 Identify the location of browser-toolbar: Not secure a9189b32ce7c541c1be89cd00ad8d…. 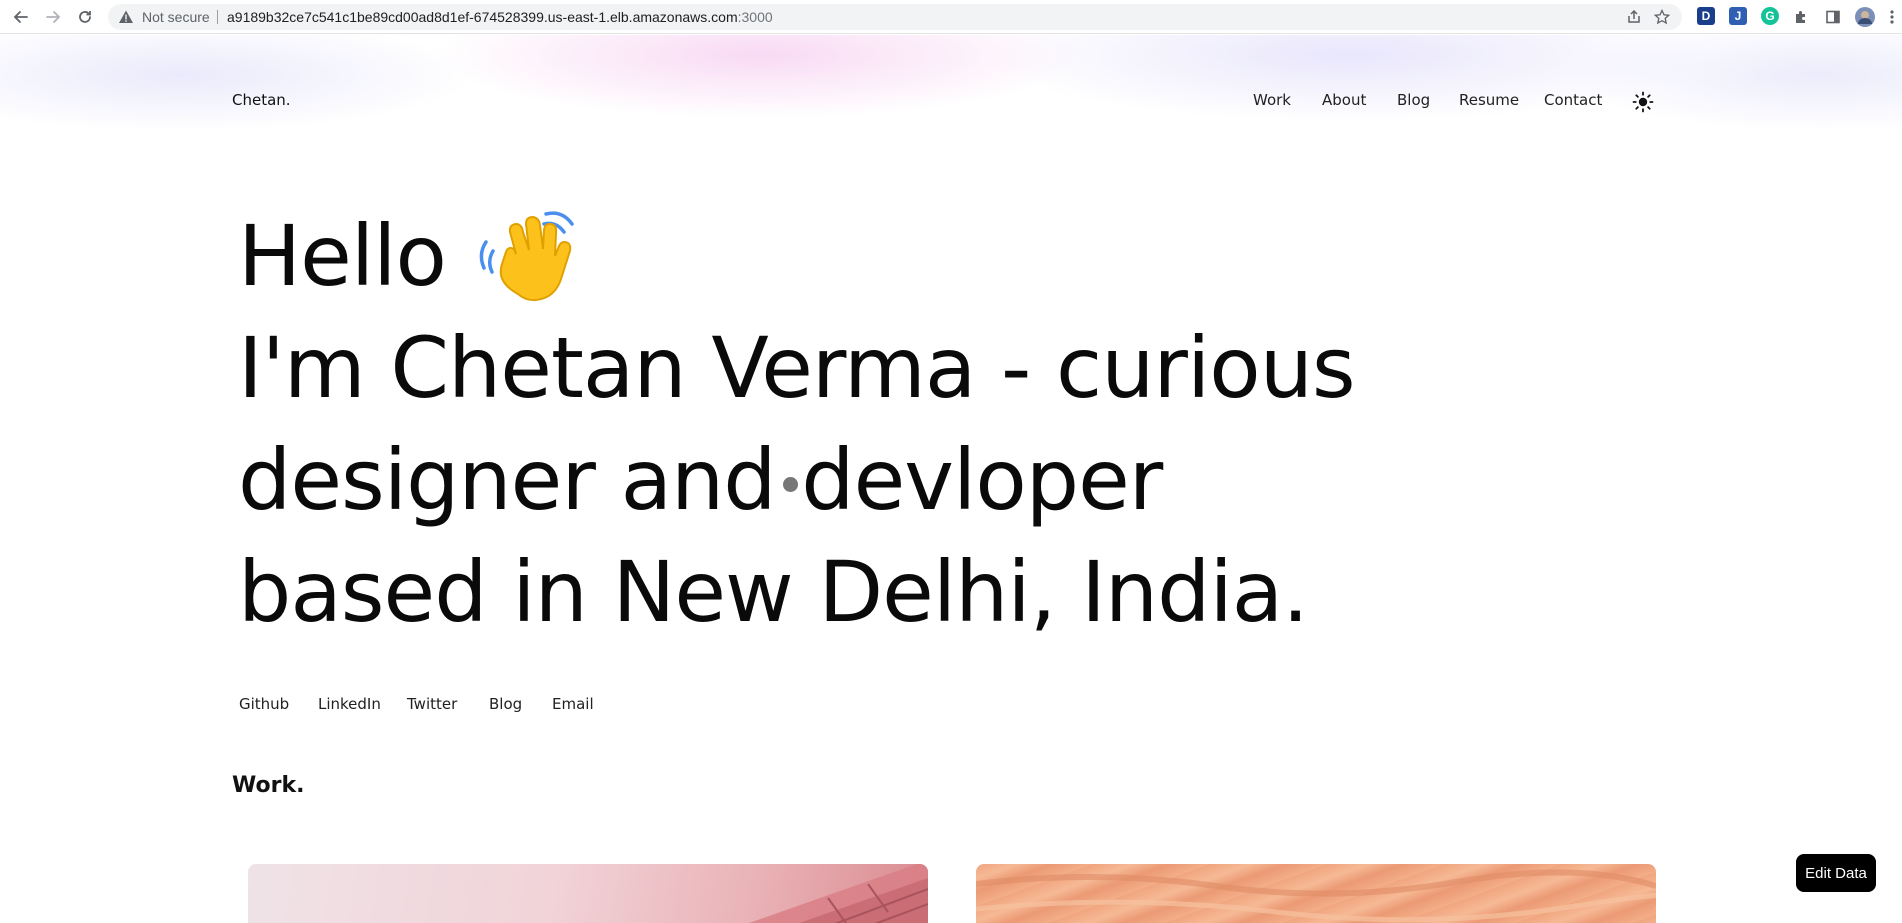
(951, 17).